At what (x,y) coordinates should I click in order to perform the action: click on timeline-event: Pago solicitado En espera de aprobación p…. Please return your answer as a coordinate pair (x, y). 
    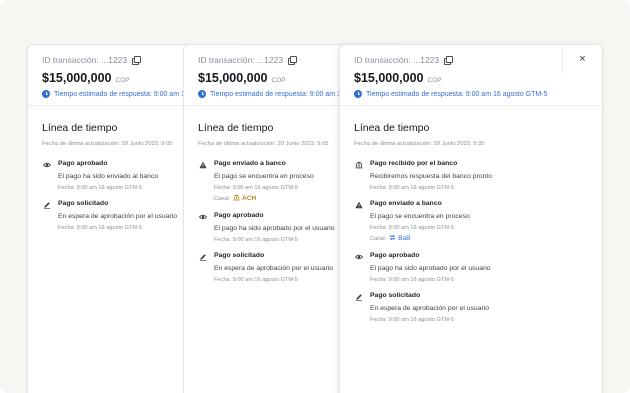
    Looking at the image, I should click on (471, 307).